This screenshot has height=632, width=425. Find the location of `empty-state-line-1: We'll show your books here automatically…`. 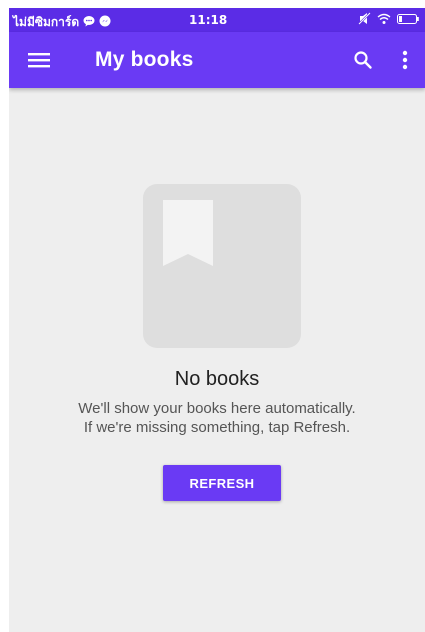

empty-state-line-1: We'll show your books here automatically… is located at coordinates (217, 408).